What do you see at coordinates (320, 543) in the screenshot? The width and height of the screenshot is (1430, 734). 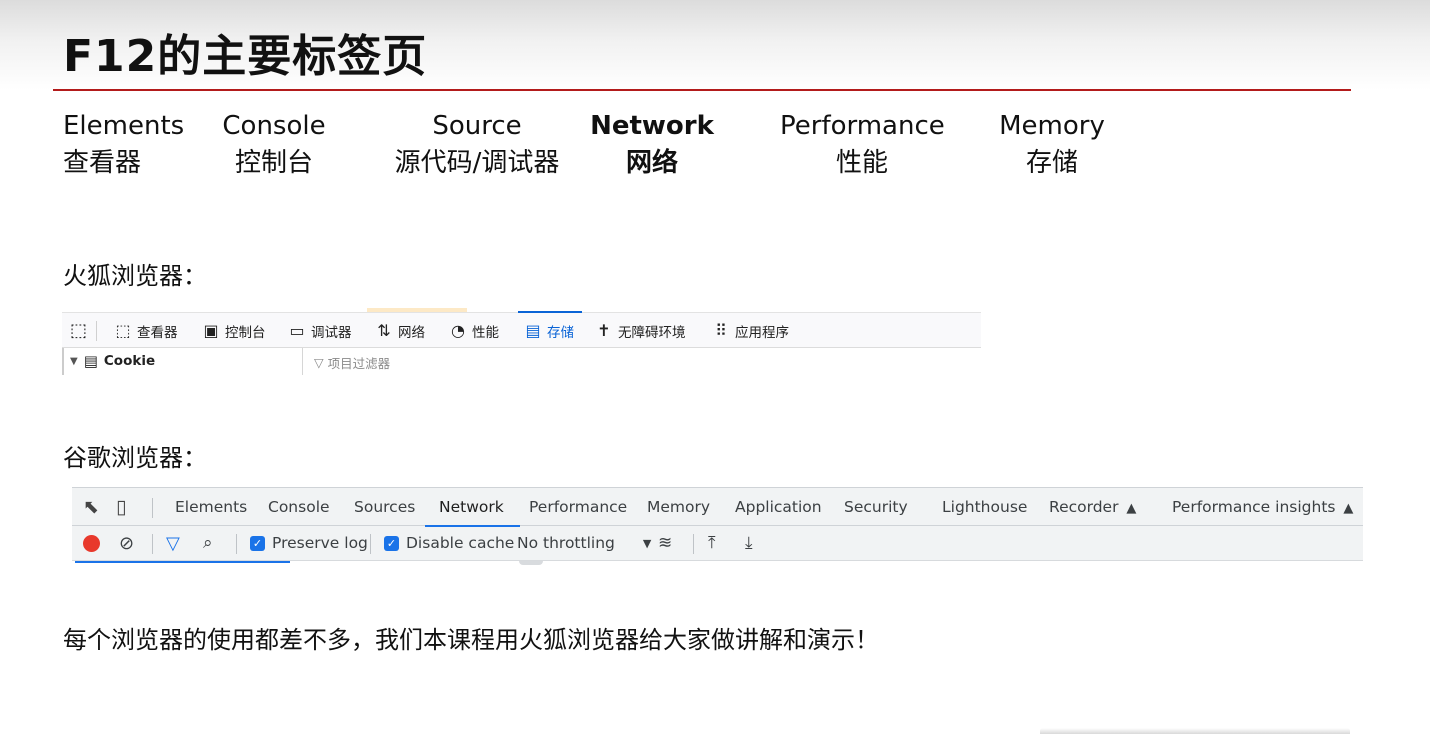 I see `checkbox-label: Preserve log` at bounding box center [320, 543].